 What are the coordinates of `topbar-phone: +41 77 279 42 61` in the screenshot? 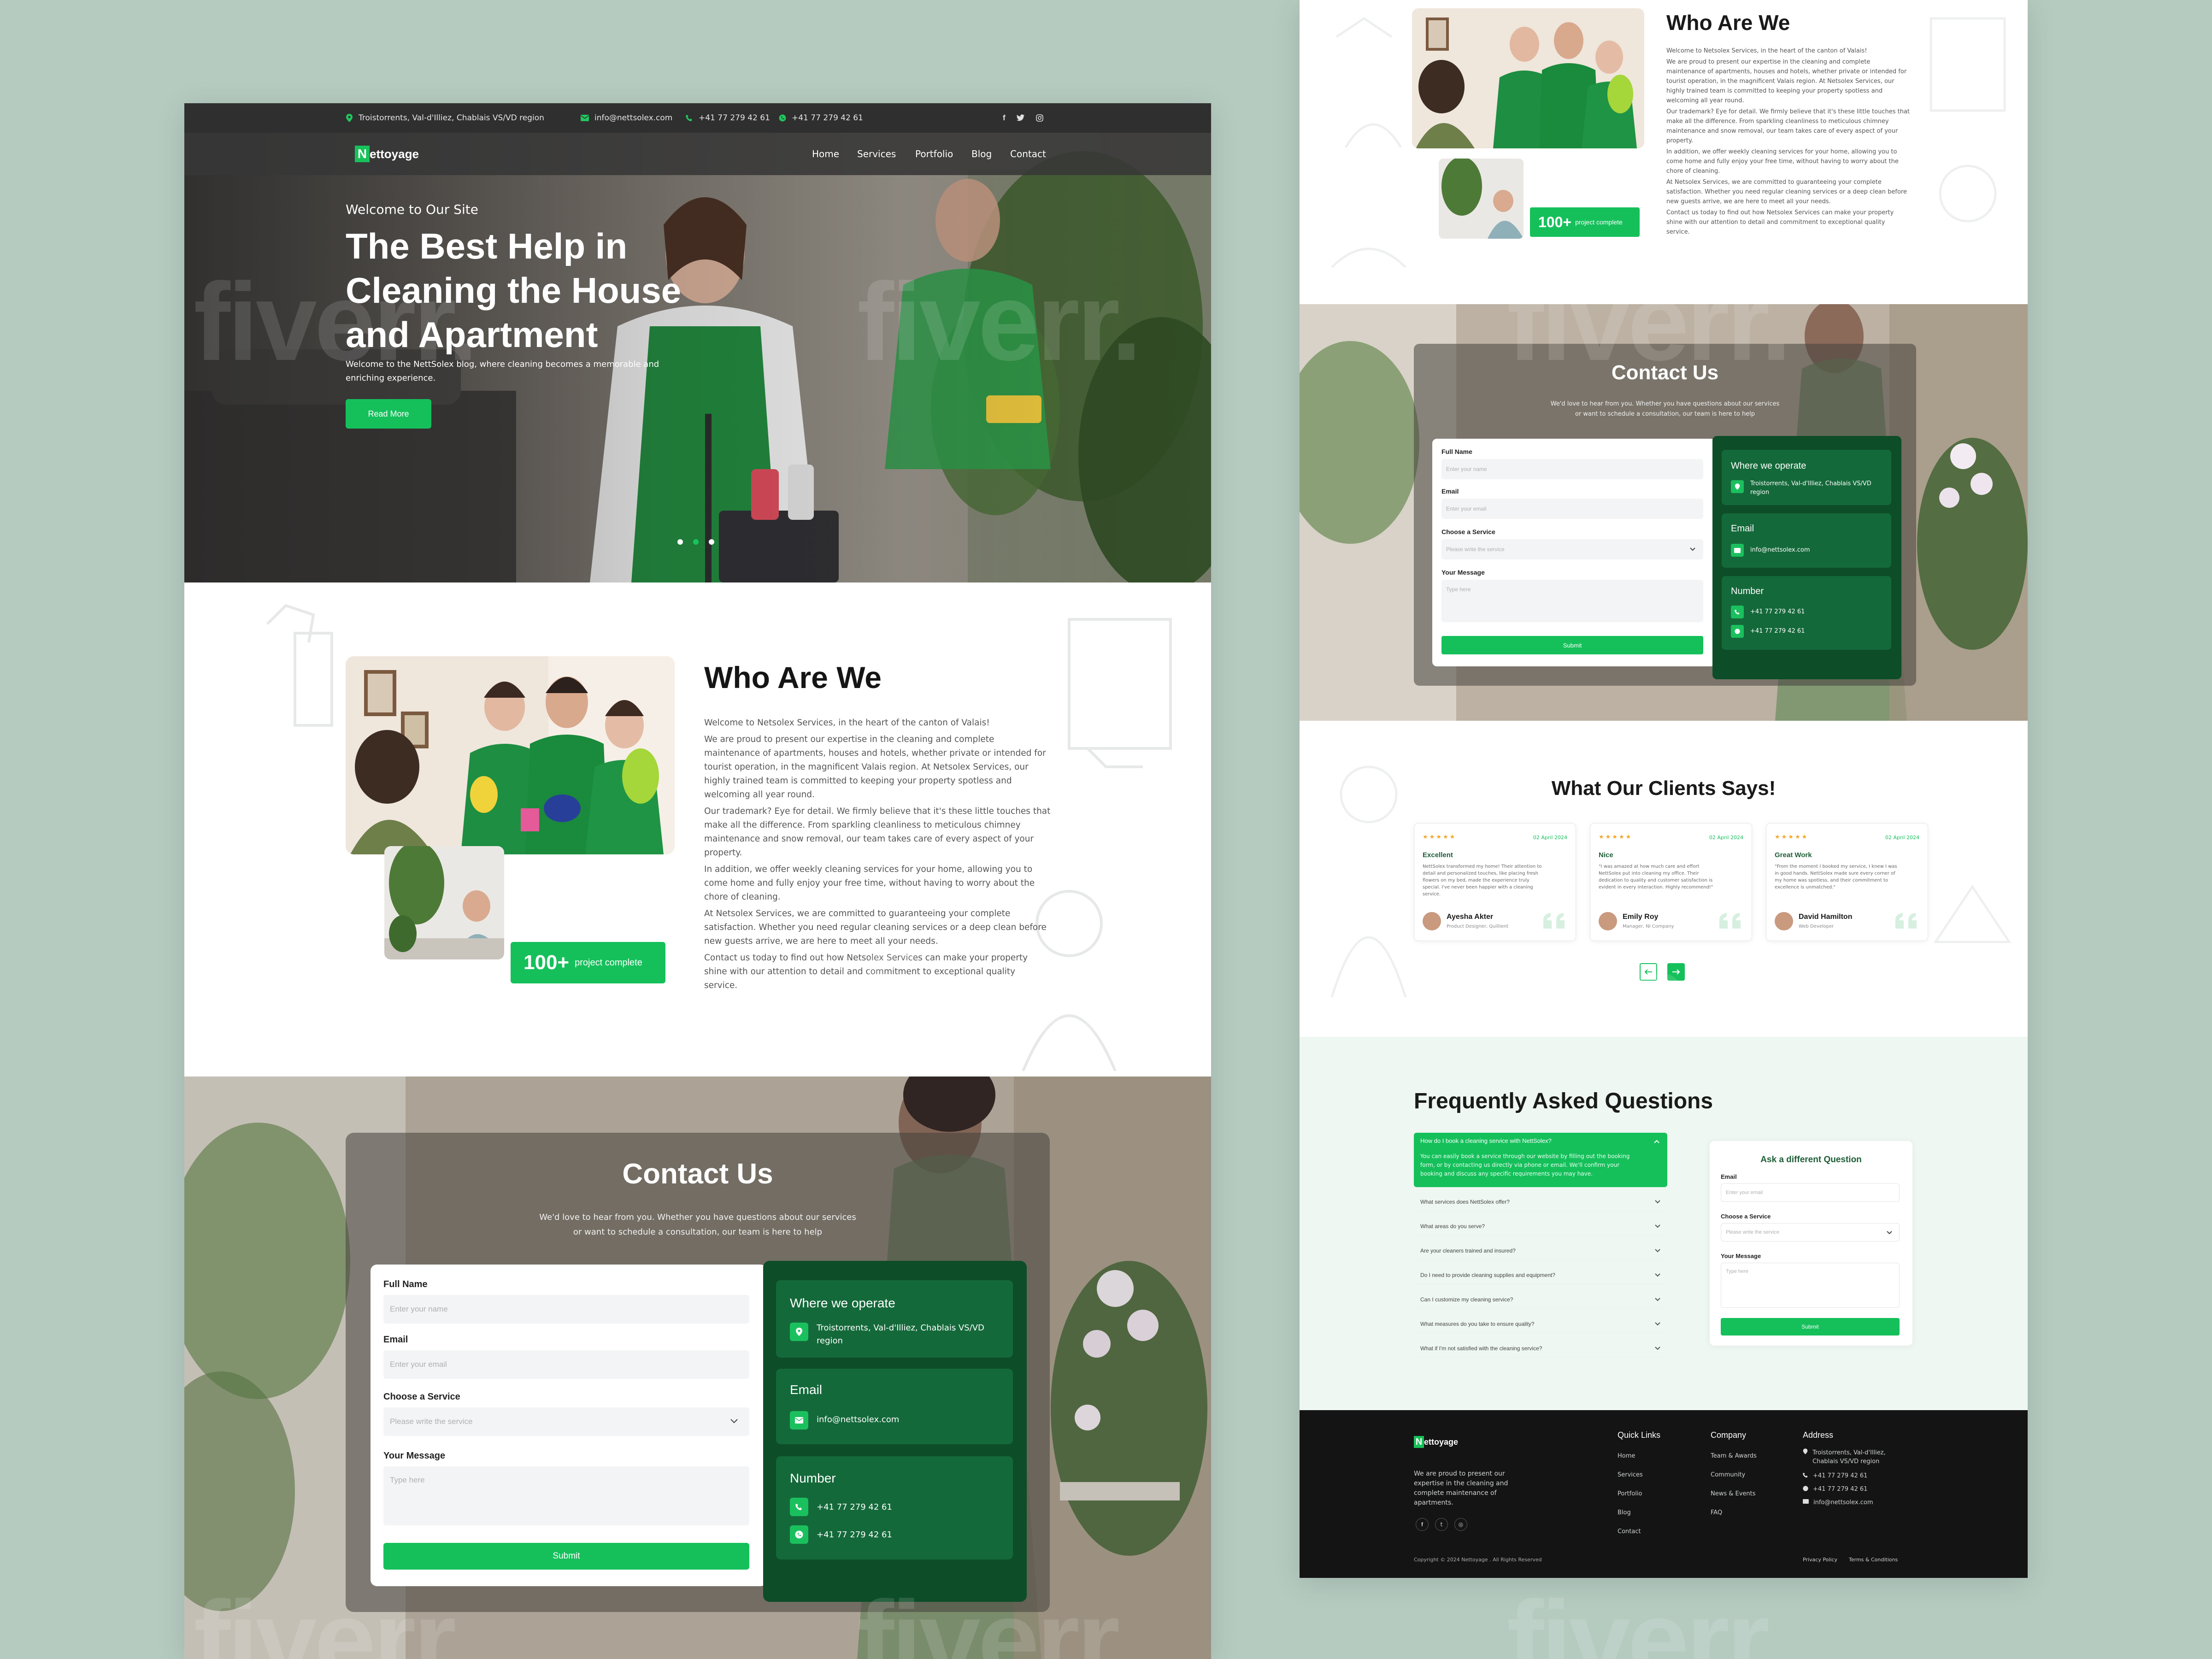 It's located at (728, 118).